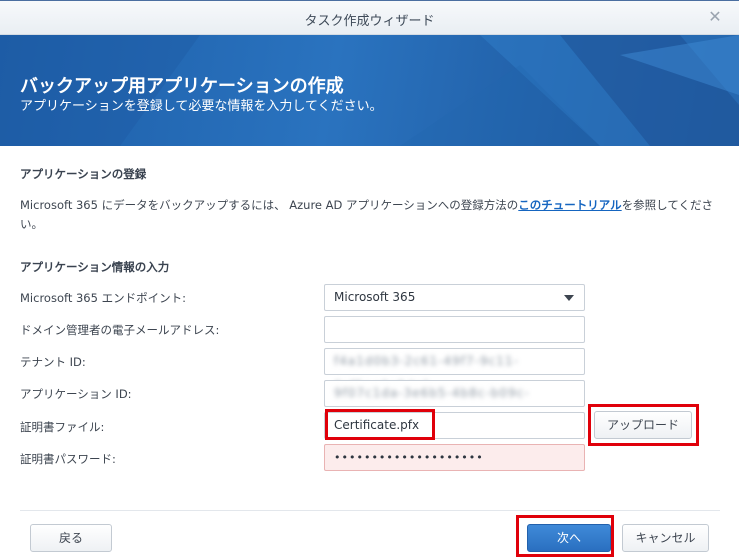 The height and width of the screenshot is (558, 739). I want to click on chevron-down-icon, so click(569, 298).